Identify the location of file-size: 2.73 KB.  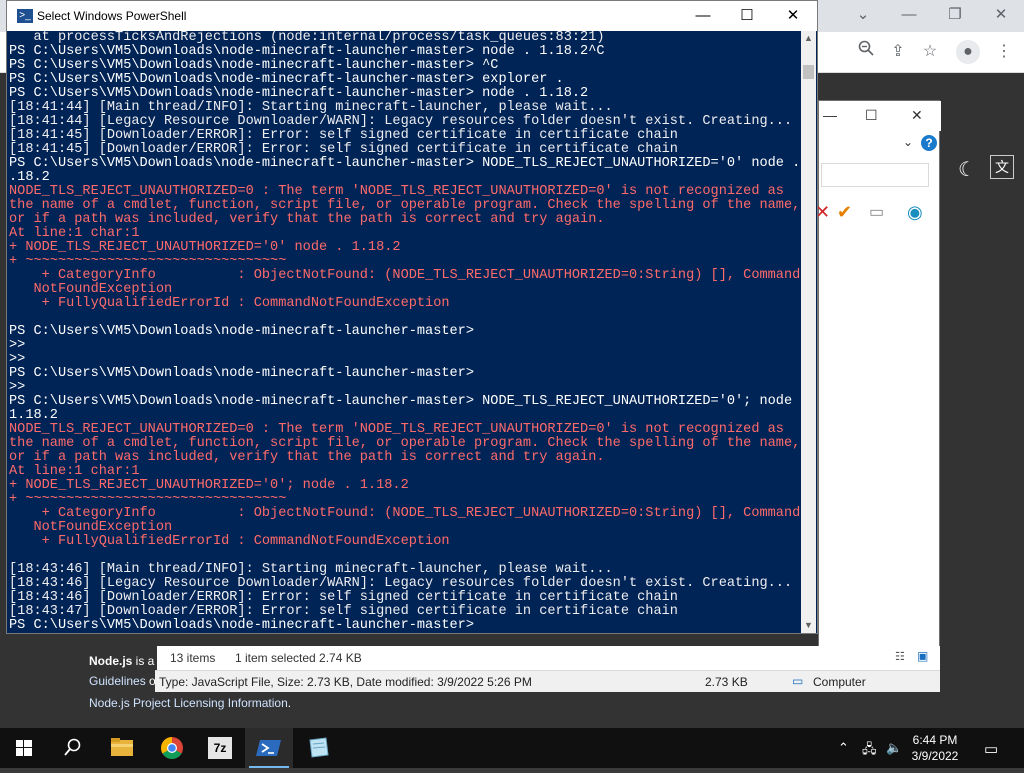
(726, 682).